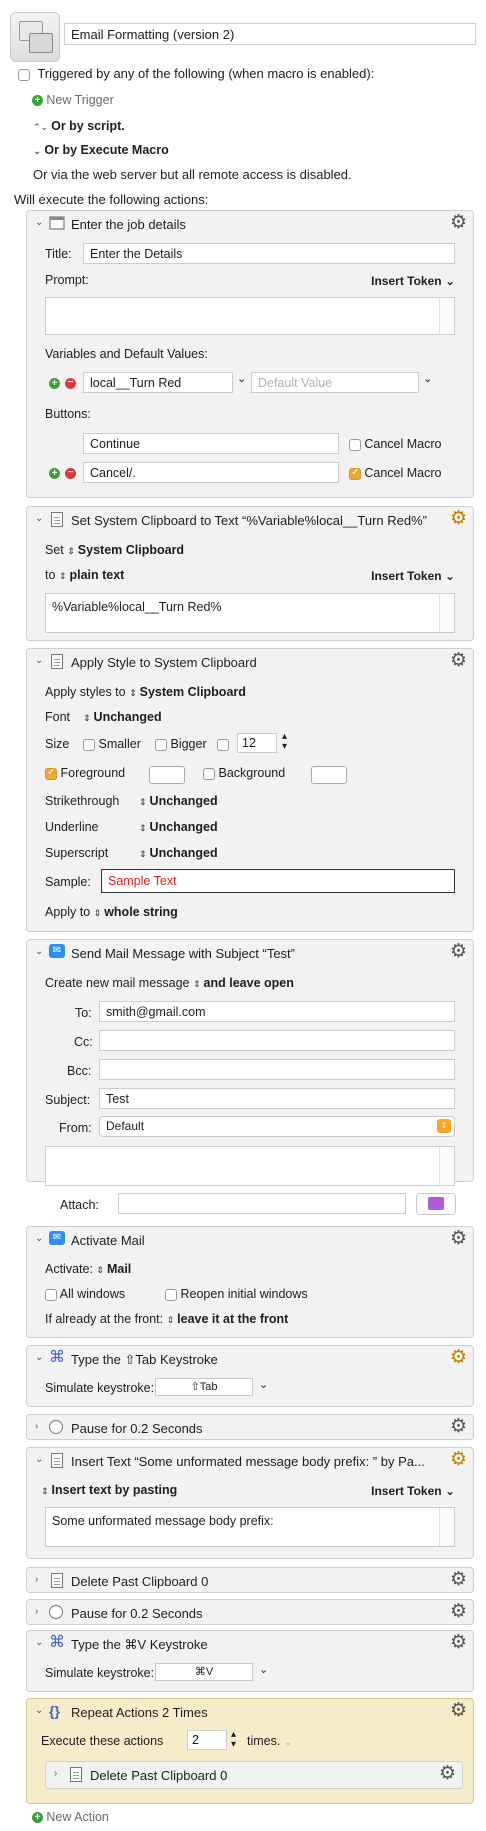  I want to click on button2-input: Cancel/., so click(211, 472).